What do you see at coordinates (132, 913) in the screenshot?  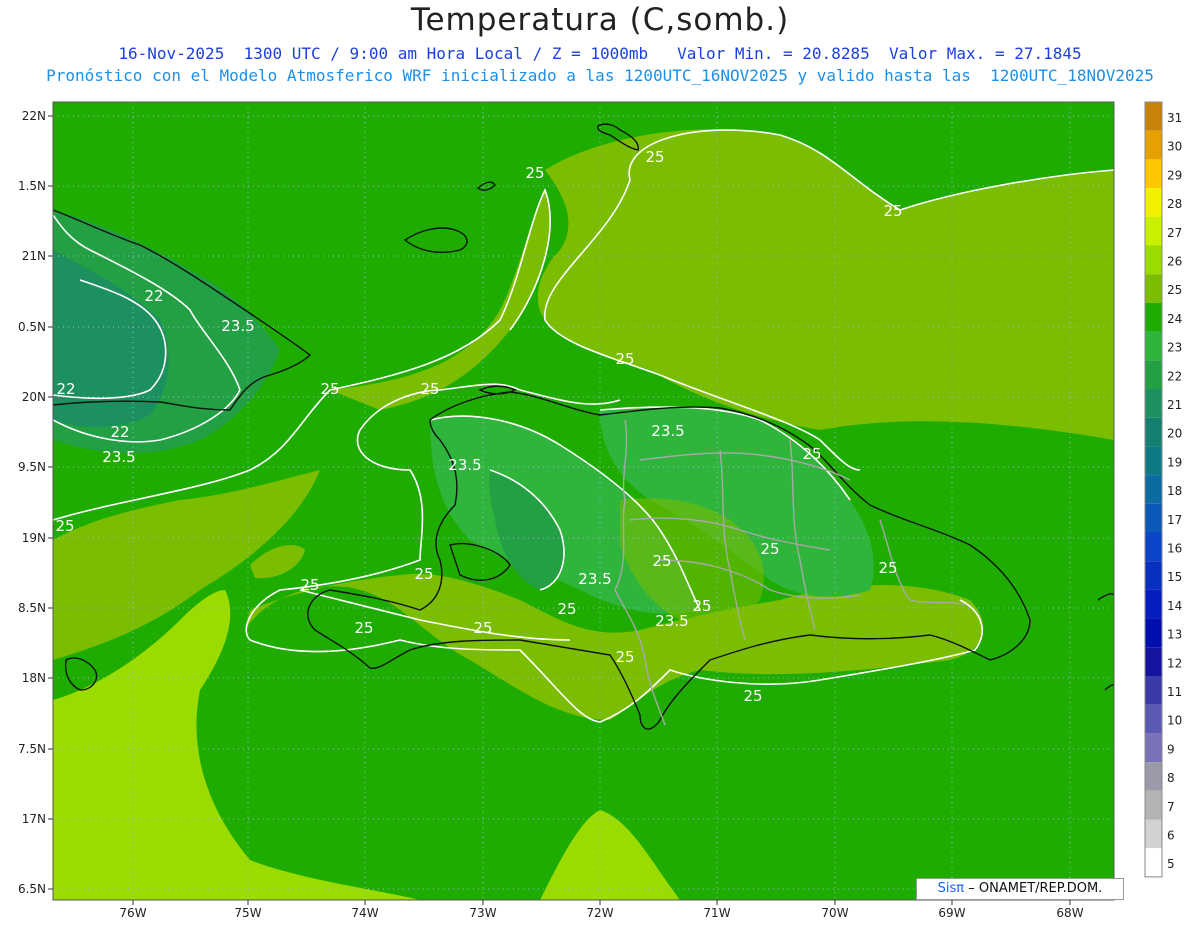 I see `lon-label: 76W` at bounding box center [132, 913].